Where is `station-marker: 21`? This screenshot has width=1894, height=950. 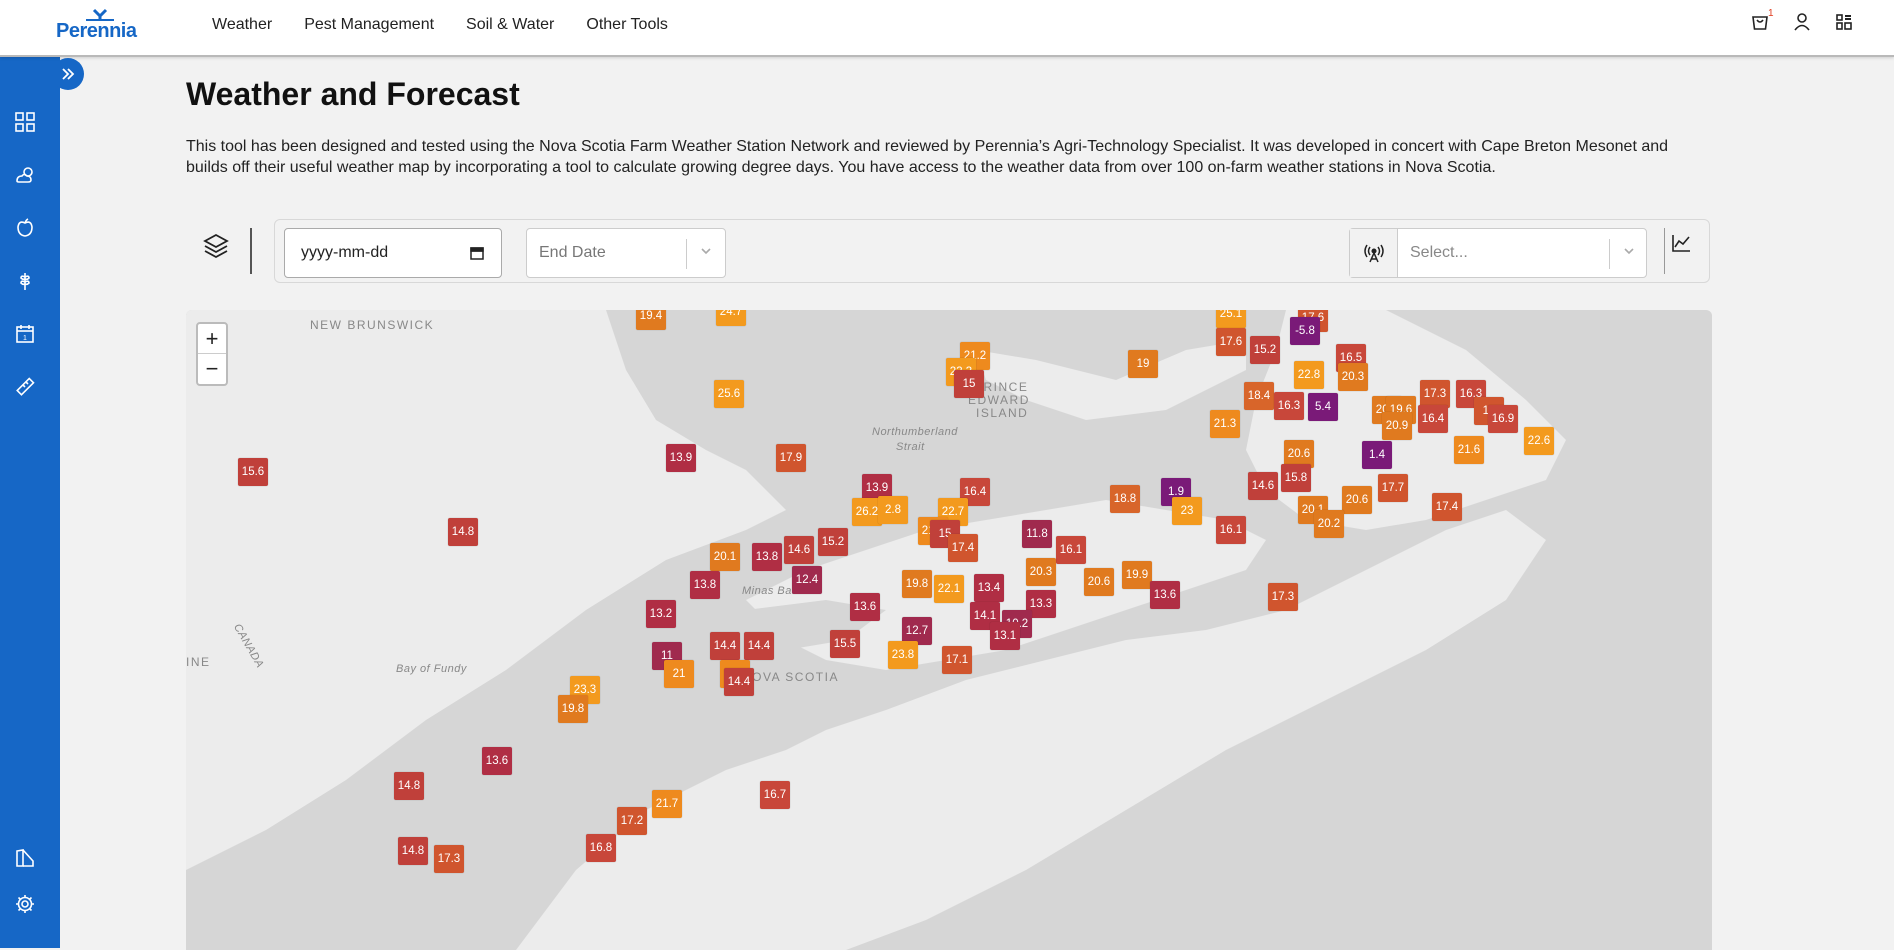 station-marker: 21 is located at coordinates (679, 674).